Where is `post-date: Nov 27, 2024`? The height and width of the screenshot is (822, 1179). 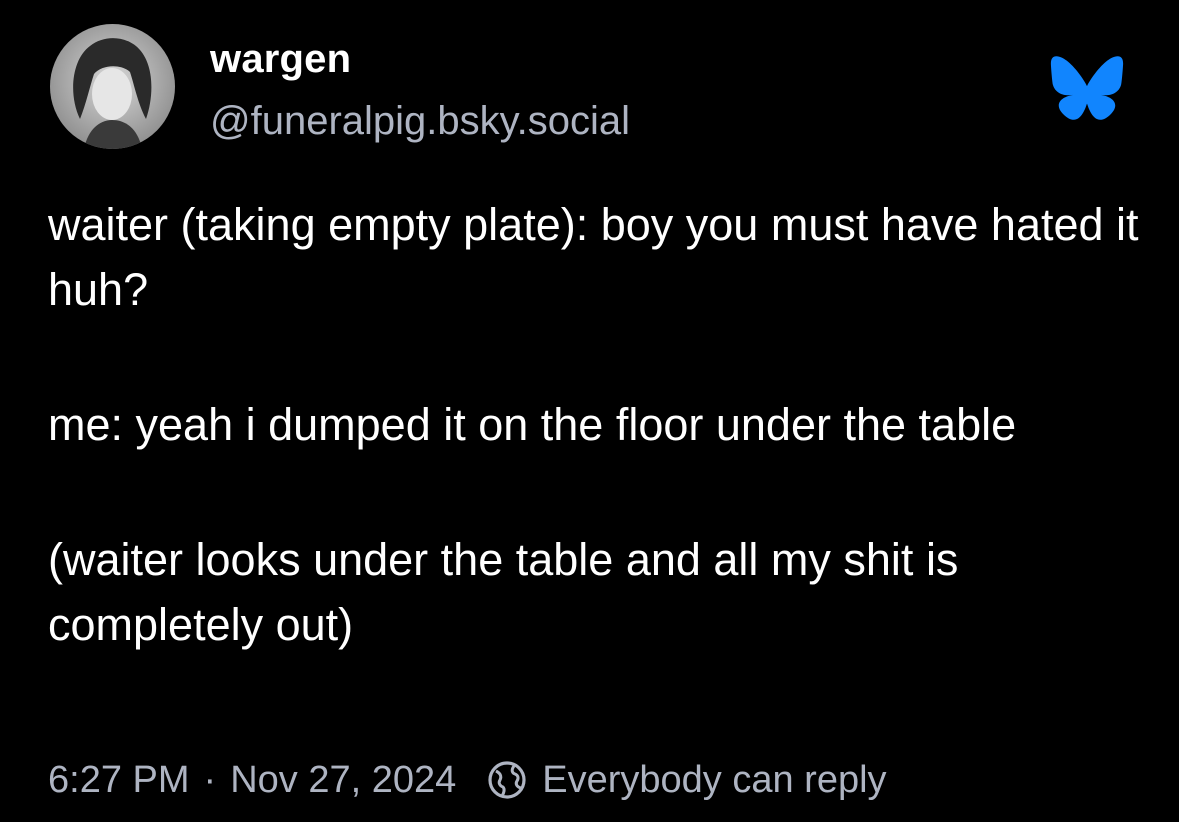
post-date: Nov 27, 2024 is located at coordinates (343, 780).